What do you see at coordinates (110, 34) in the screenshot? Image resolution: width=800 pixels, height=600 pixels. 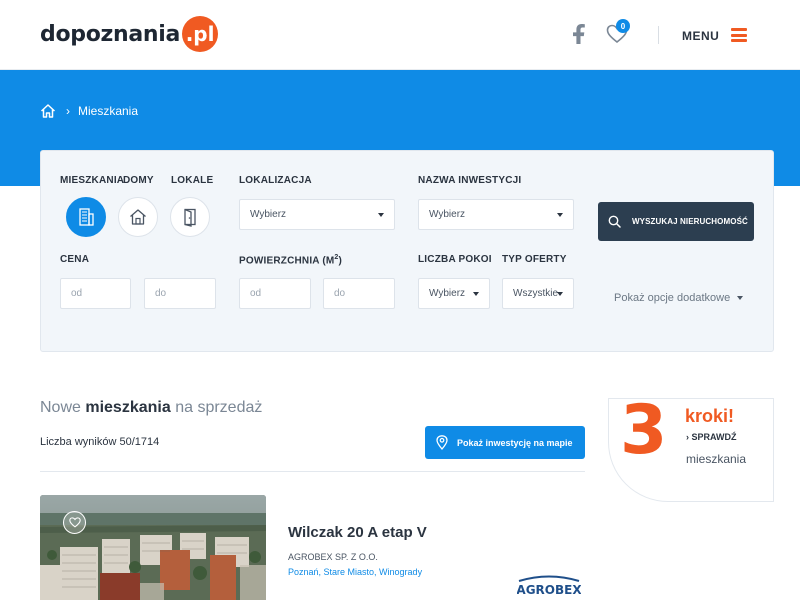 I see `logo-text: dopoznania` at bounding box center [110, 34].